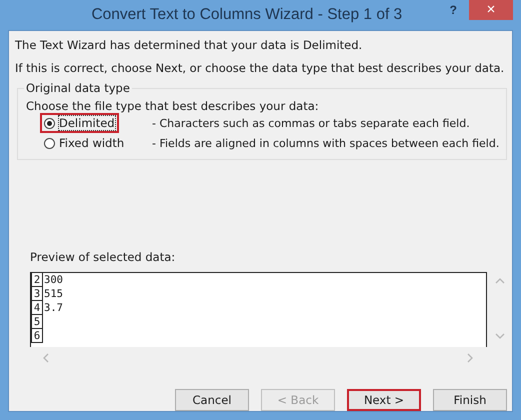 The image size is (521, 420). Describe the element at coordinates (384, 400) in the screenshot. I see `dialog-button: Next >` at that location.